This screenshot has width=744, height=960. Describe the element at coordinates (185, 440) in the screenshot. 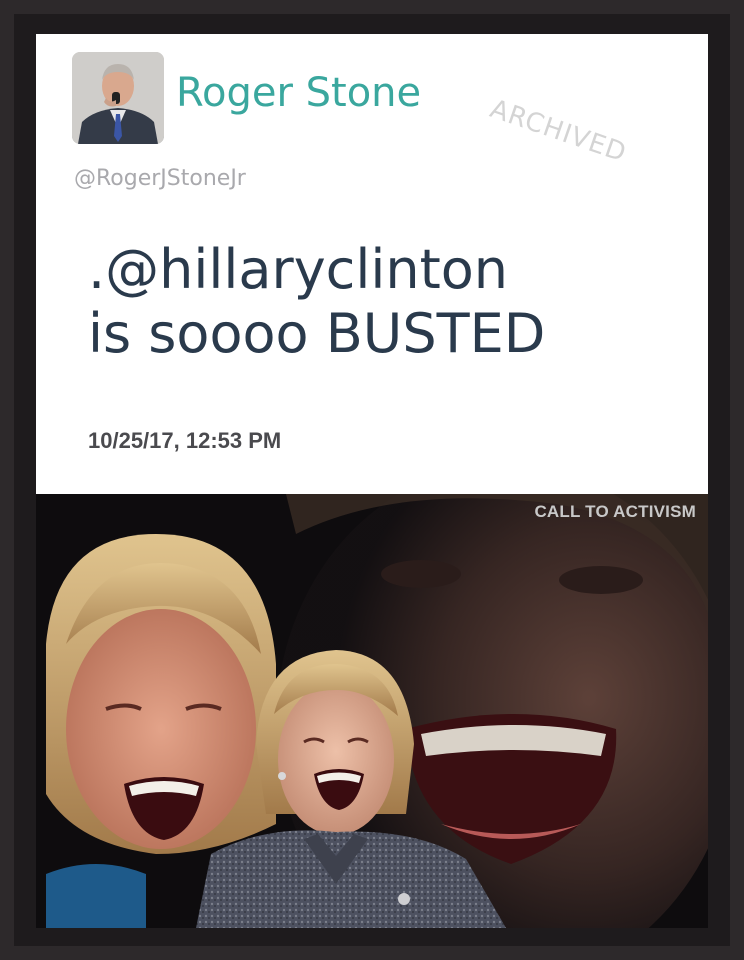

I see `tweet-timestamp: 10/25/17, 12:53 PM` at that location.